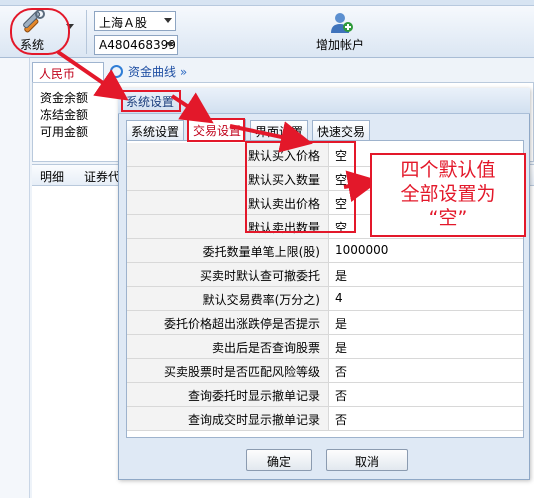 This screenshot has width=534, height=498. Describe the element at coordinates (448, 170) in the screenshot. I see `callout-line-1: 四个默认值` at that location.